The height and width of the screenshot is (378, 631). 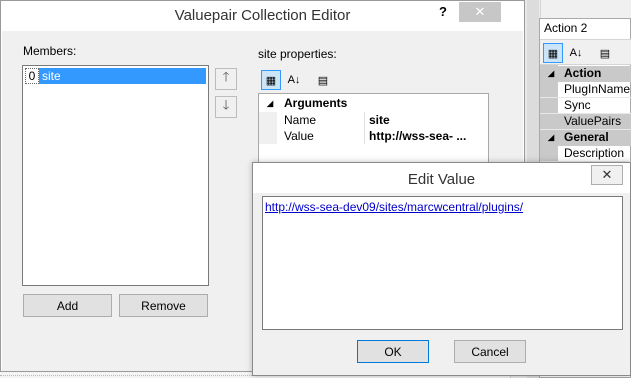 I want to click on move-up-button: 🡑, so click(x=226, y=79).